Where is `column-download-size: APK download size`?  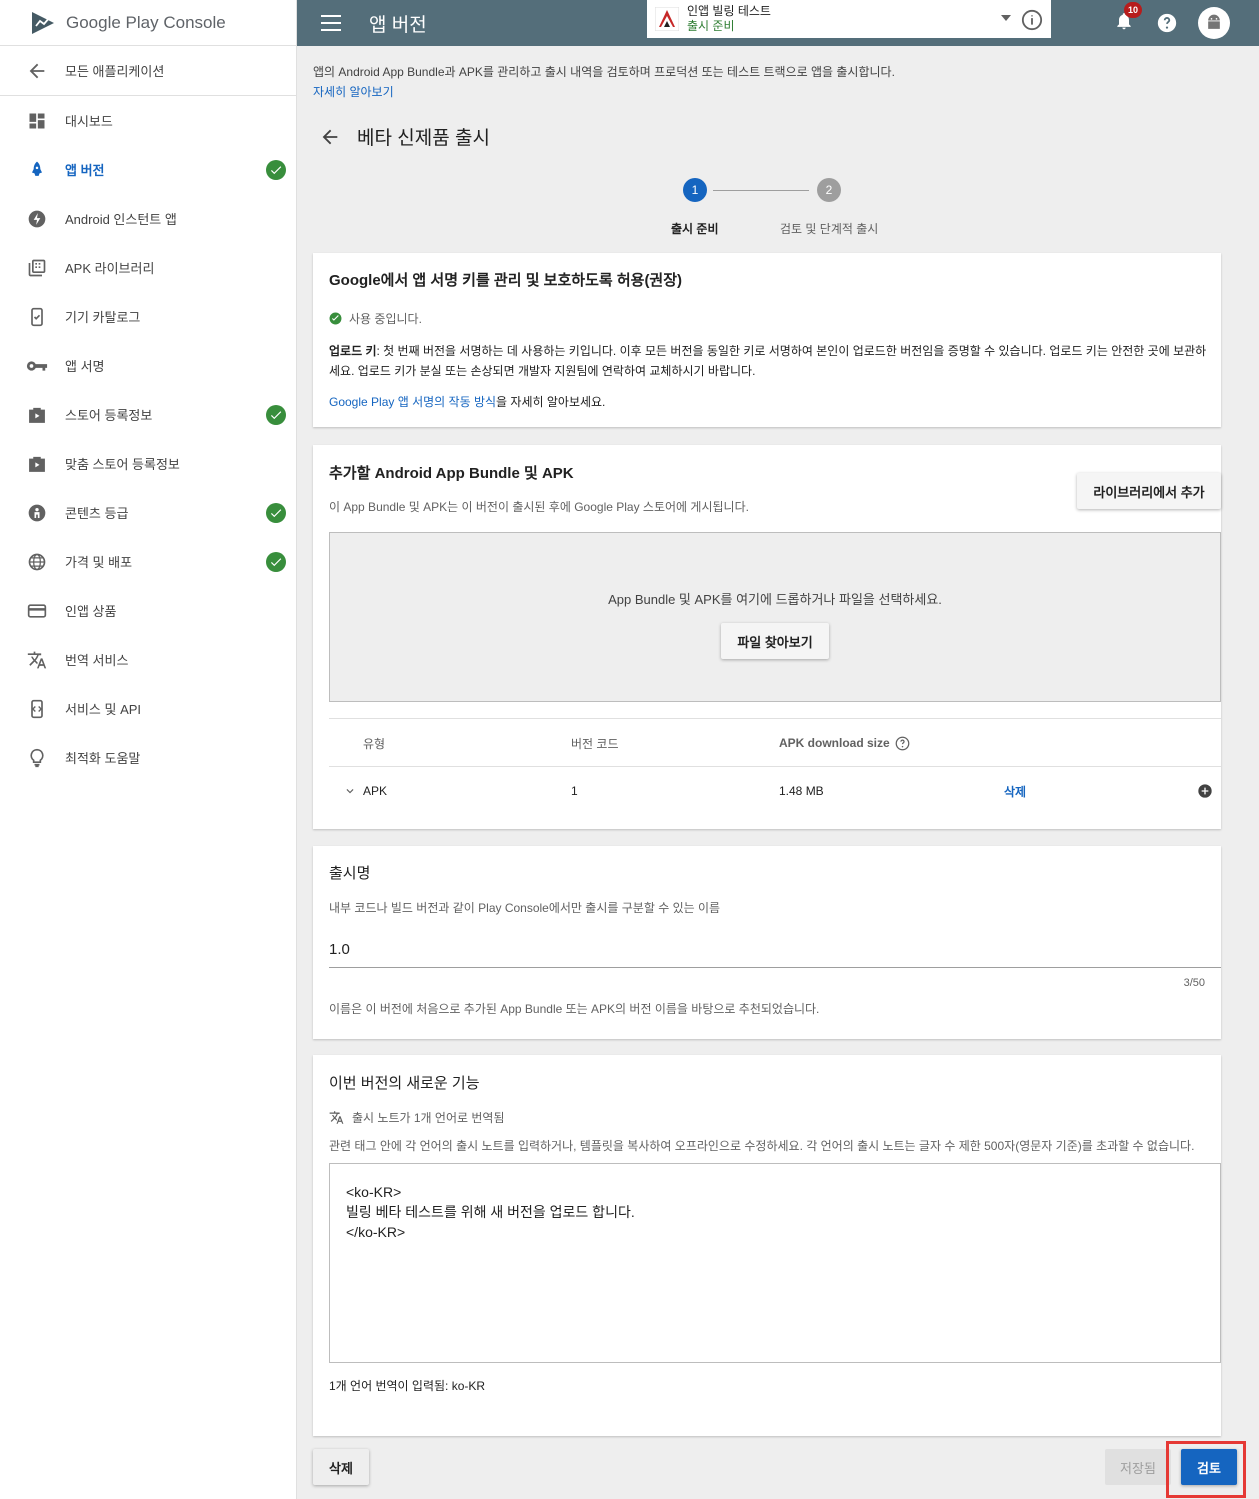
column-download-size: APK download size is located at coordinates (844, 743).